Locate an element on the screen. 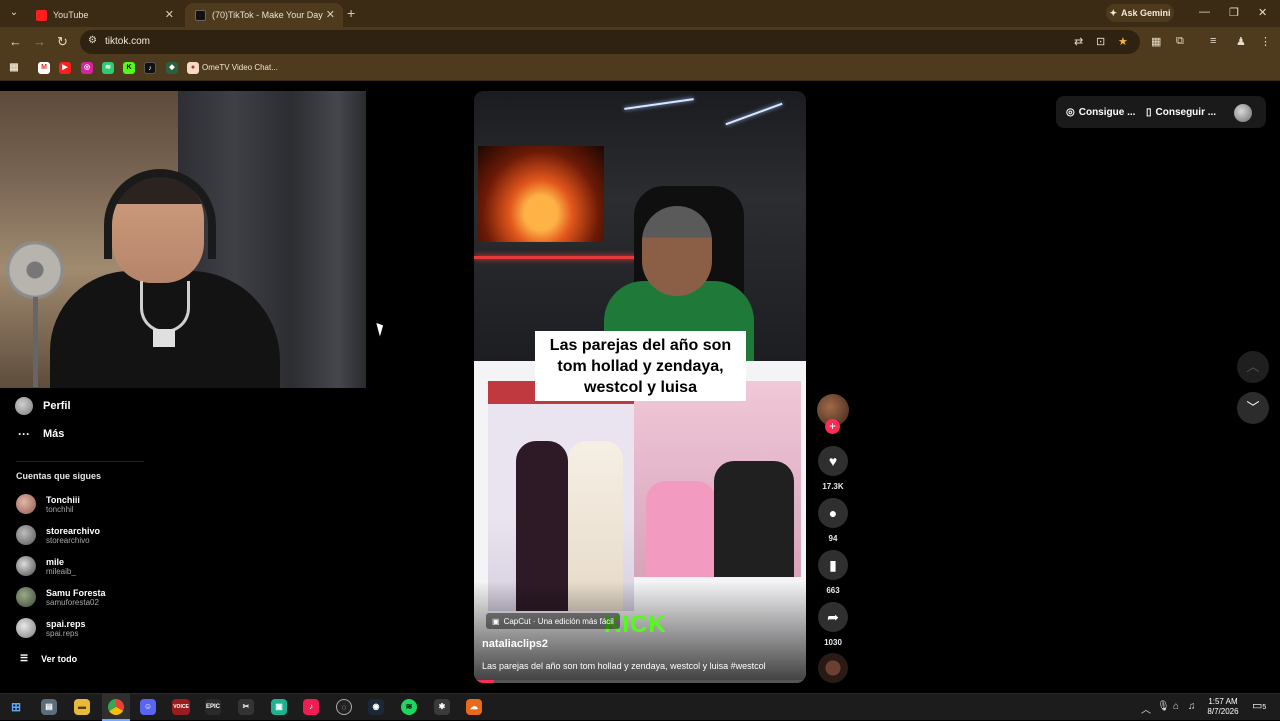  chrome-icon is located at coordinates (116, 707).